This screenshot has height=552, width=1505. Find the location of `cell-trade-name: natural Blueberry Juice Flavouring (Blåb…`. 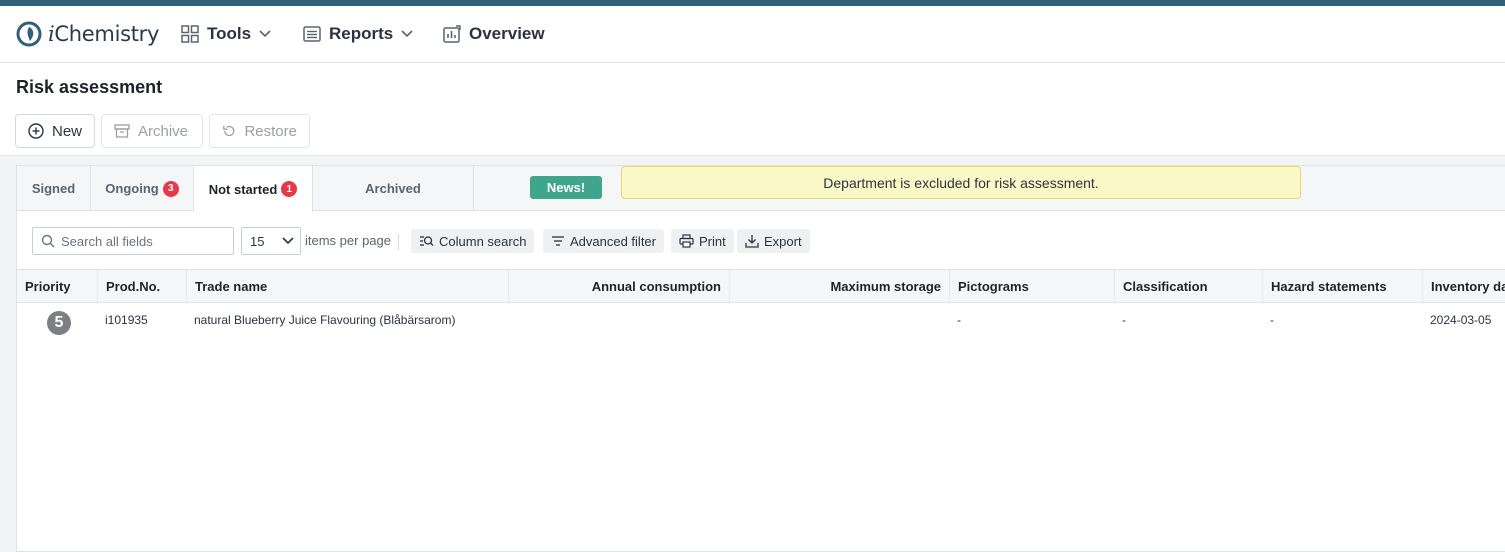

cell-trade-name: natural Blueberry Juice Flavouring (Blåb… is located at coordinates (324, 320).